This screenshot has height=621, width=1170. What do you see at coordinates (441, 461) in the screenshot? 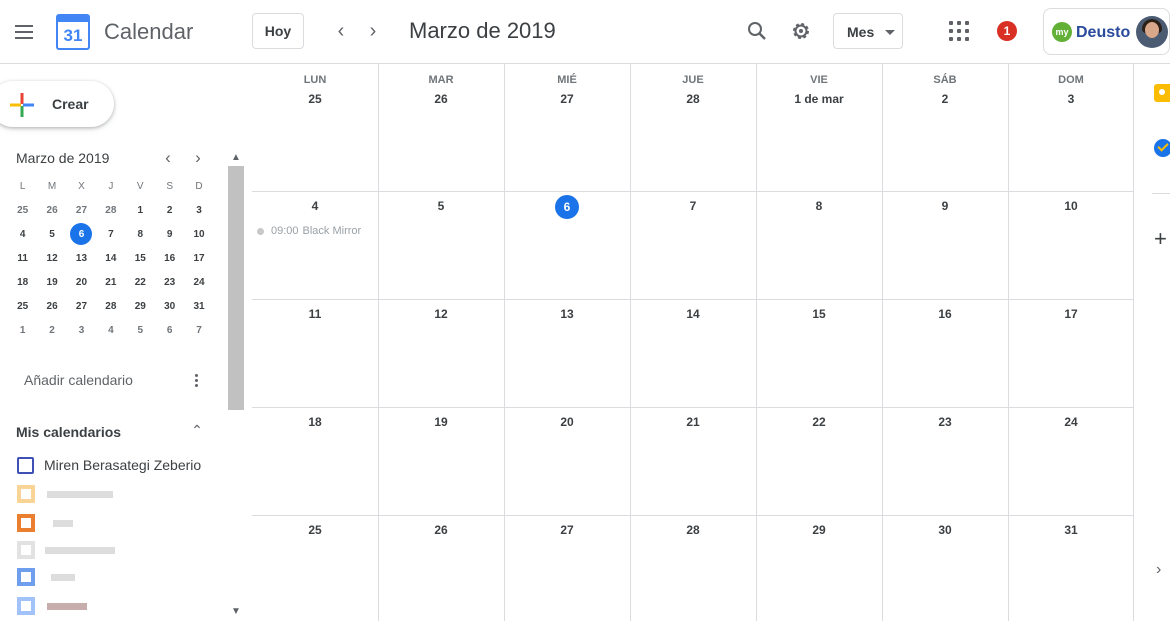
I see `day-cell: 19` at bounding box center [441, 461].